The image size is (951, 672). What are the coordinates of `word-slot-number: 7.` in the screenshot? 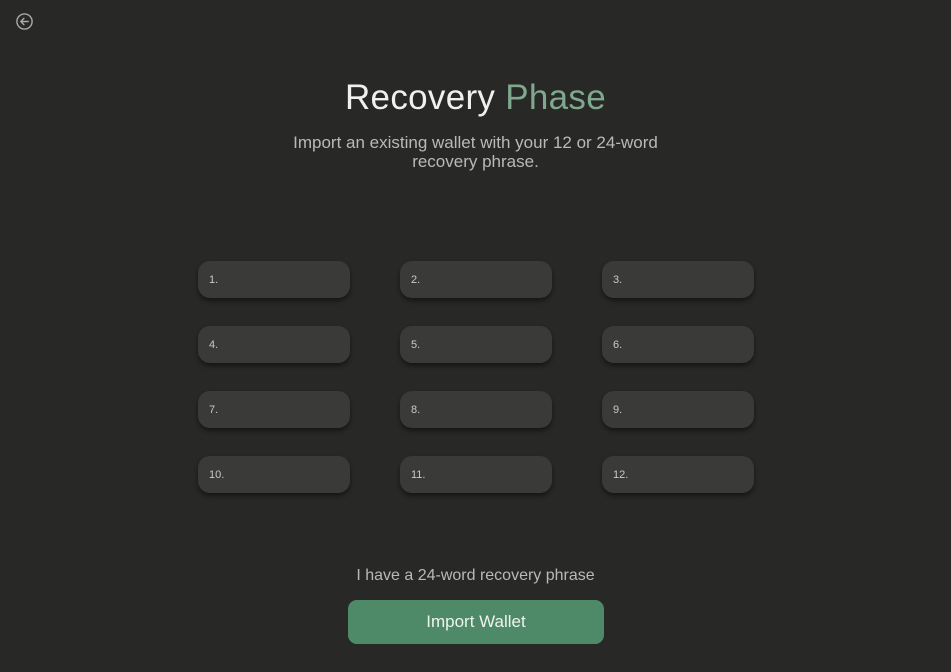 It's located at (214, 409).